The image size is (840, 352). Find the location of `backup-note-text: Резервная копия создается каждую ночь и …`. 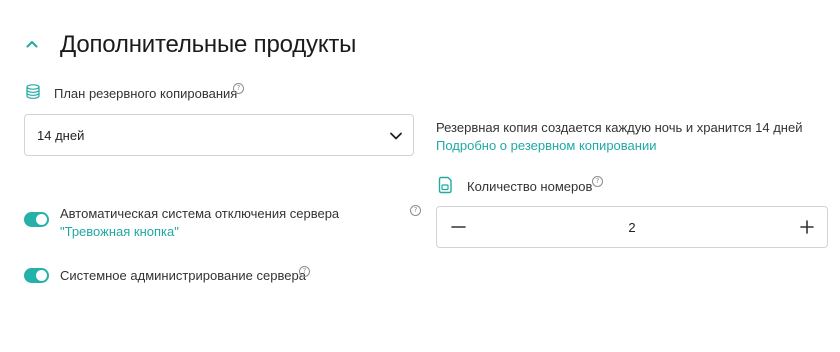

backup-note-text: Резервная копия создается каждую ночь и … is located at coordinates (619, 127).